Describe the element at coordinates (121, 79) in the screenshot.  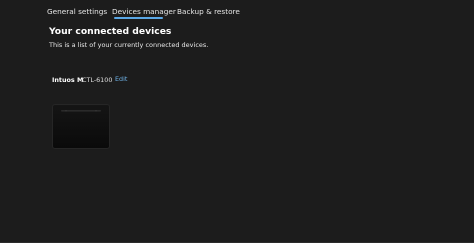
I see `edit-device-link: Edit` at that location.